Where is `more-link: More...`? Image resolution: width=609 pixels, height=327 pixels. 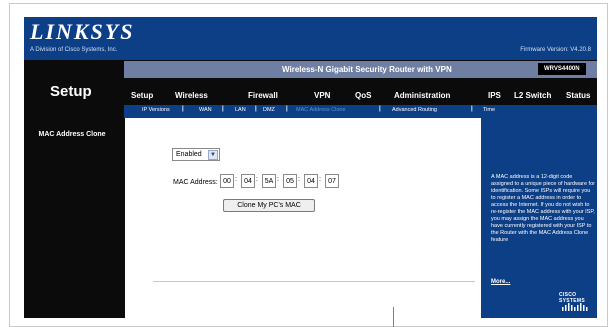 more-link: More... is located at coordinates (500, 282).